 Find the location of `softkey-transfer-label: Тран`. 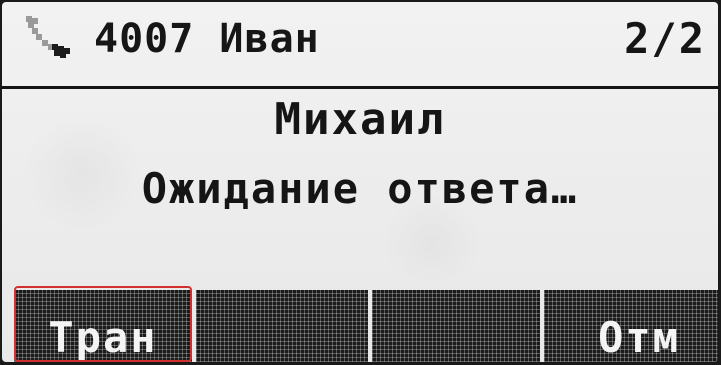

softkey-transfer-label: Тран is located at coordinates (103, 337).